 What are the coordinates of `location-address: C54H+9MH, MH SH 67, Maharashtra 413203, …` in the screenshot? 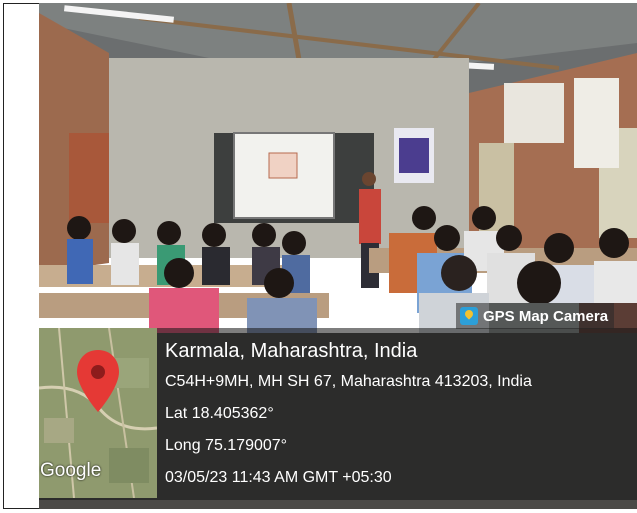 It's located at (348, 381).